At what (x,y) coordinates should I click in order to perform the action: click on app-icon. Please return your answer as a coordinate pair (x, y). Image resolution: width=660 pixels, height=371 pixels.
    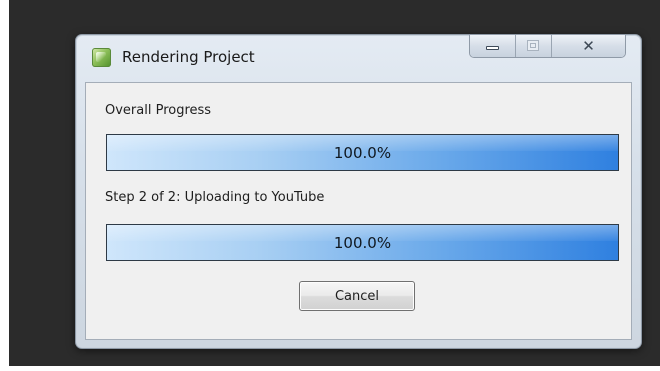
    Looking at the image, I should click on (101, 57).